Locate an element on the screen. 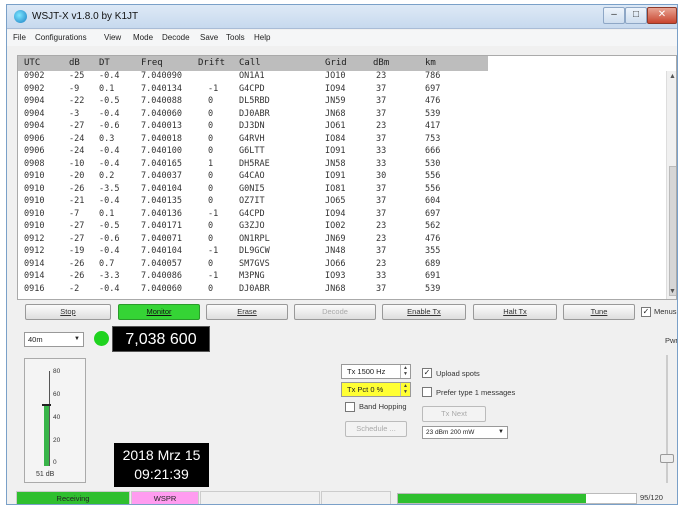 Image resolution: width=681 pixels, height=508 pixels. table-row: 0916 -2 -0.4 7.040060 0 DJ0ABR JN68 37 539 is located at coordinates (343, 290).